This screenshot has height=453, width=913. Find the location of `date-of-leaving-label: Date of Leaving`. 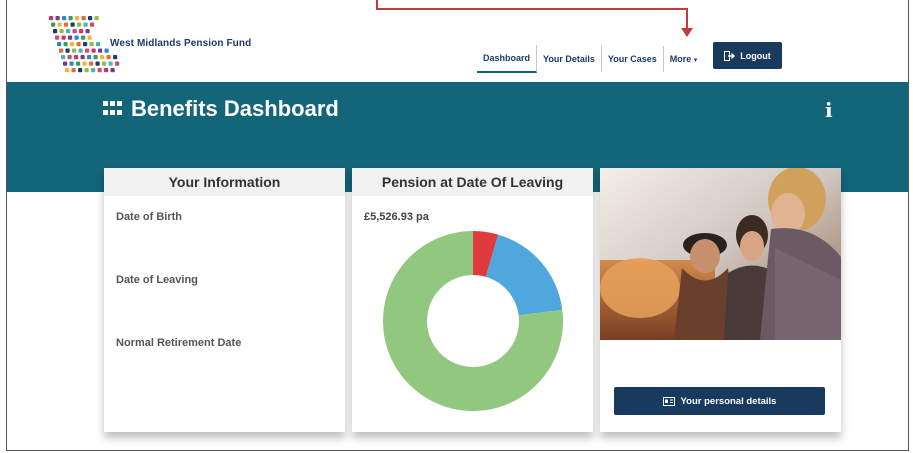

date-of-leaving-label: Date of Leaving is located at coordinates (157, 280).